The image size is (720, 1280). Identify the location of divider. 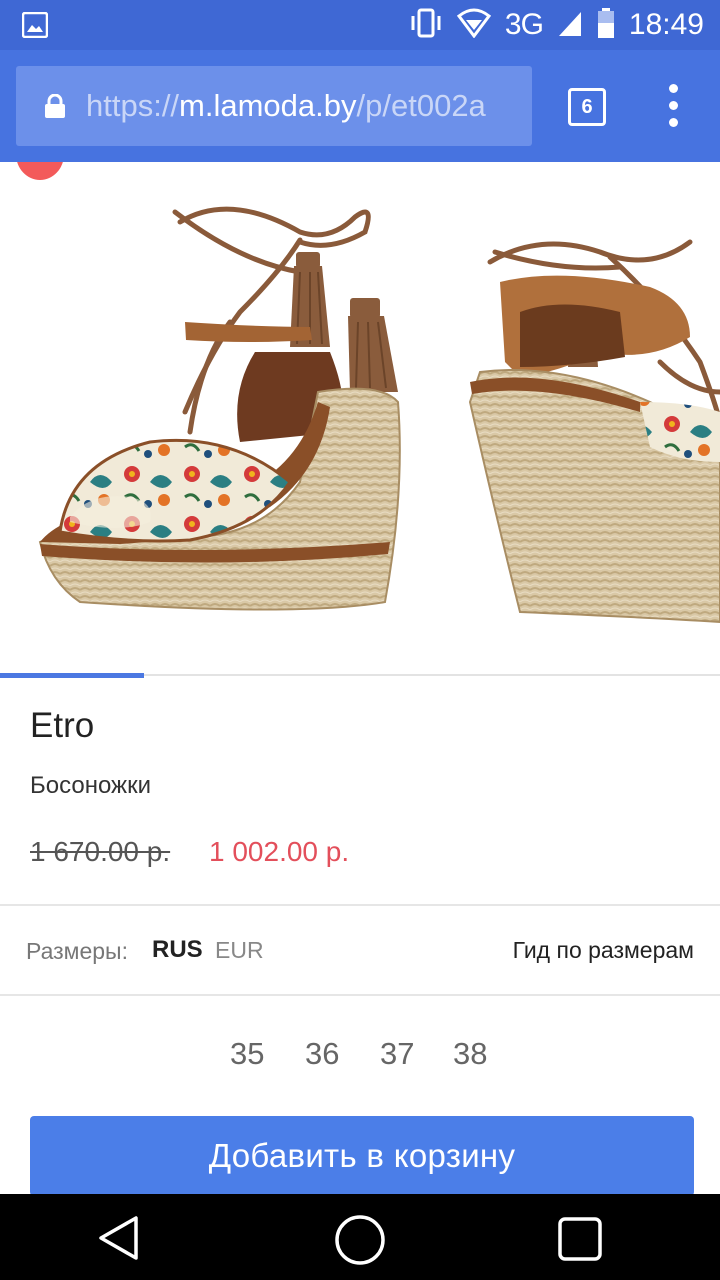
(360, 995).